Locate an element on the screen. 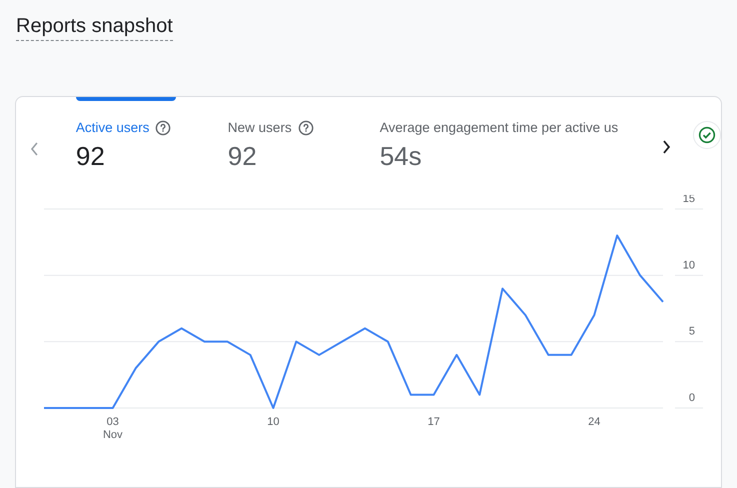  metric-tab: New users 92 is located at coordinates (290, 135).